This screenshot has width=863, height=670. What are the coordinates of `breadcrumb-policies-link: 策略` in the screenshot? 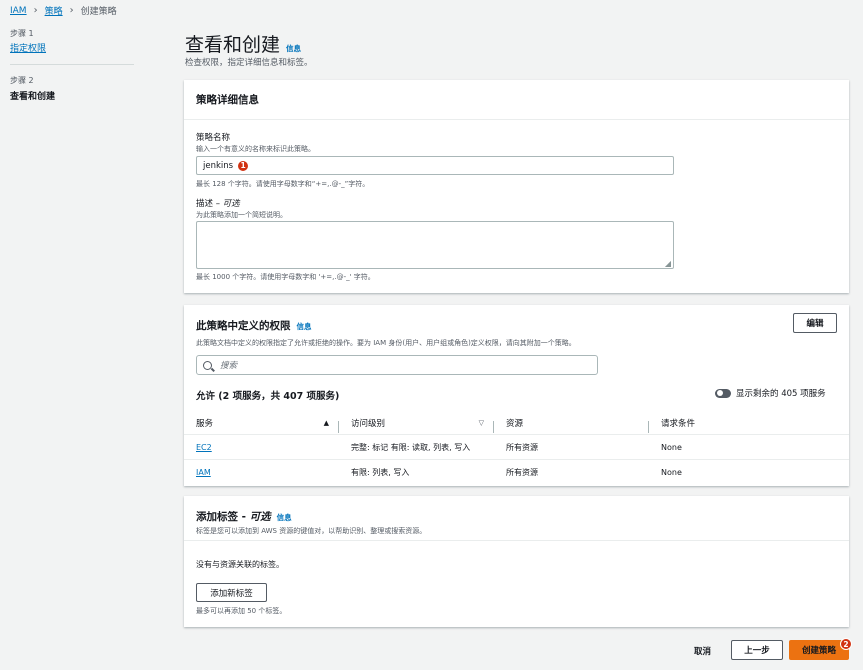 It's located at (54, 10).